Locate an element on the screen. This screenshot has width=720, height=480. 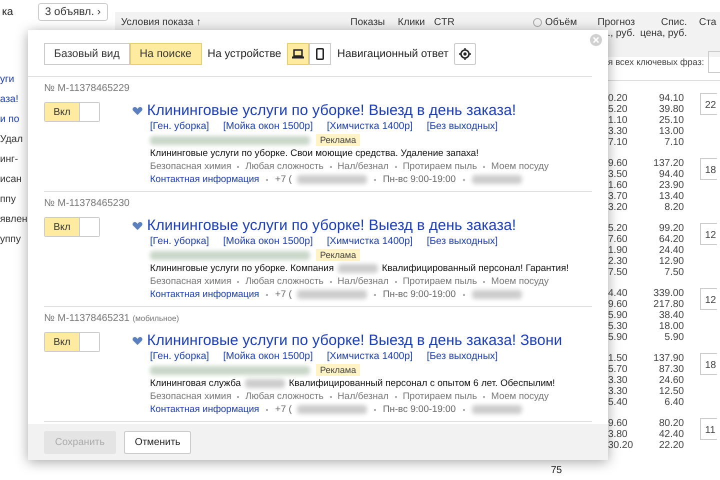
table-cell-text: 38.40 is located at coordinates (671, 315).